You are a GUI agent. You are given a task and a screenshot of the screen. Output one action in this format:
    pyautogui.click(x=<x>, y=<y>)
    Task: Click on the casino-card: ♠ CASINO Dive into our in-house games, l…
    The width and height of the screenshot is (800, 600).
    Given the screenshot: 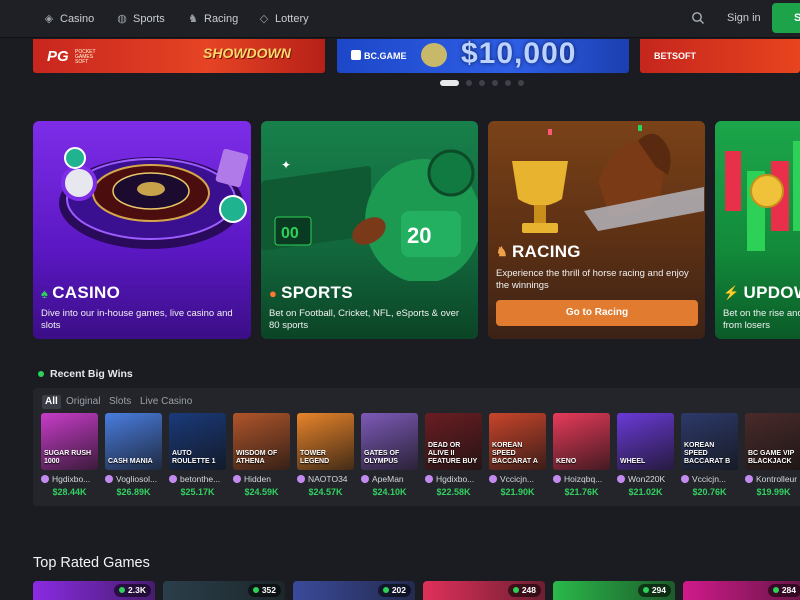 What is the action you would take?
    pyautogui.click(x=142, y=230)
    